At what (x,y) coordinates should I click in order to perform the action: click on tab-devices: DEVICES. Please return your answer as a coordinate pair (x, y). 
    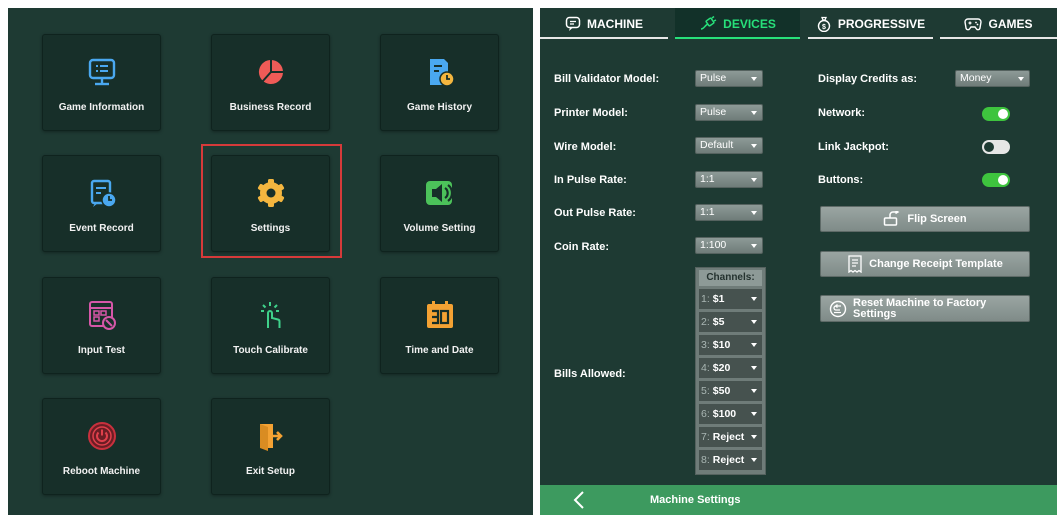
    Looking at the image, I should click on (737, 23).